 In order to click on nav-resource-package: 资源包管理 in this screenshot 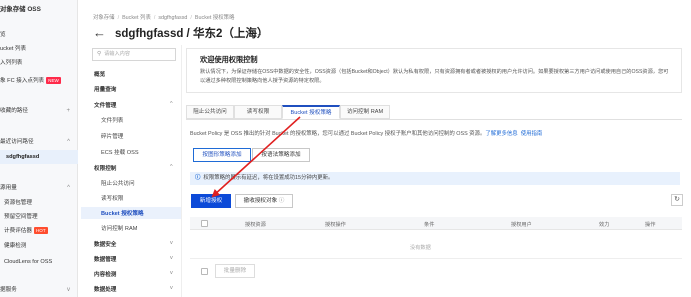, I will do `click(39, 203)`.